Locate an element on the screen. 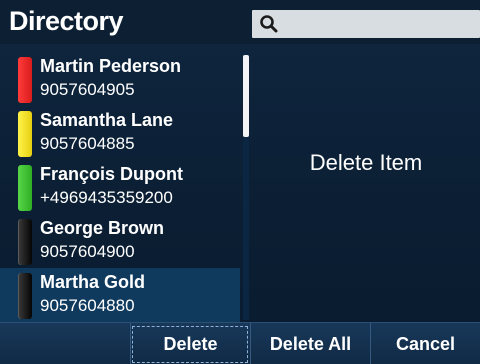 This screenshot has width=480, height=364. contact-item-selected: Martha Gold 9057604880 is located at coordinates (120, 295).